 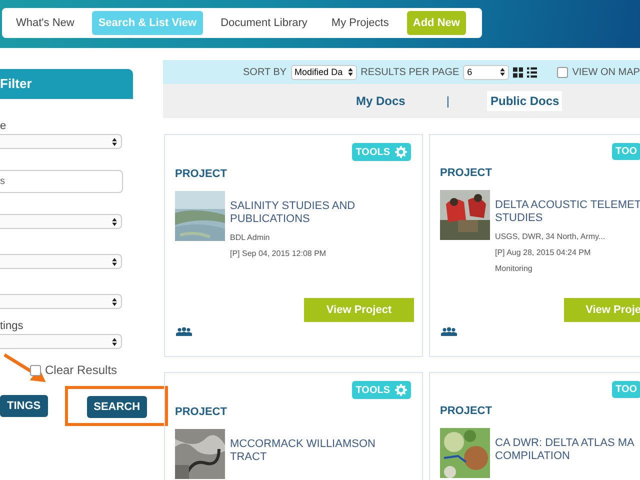 What do you see at coordinates (532, 72) in the screenshot?
I see `list-view-icon` at bounding box center [532, 72].